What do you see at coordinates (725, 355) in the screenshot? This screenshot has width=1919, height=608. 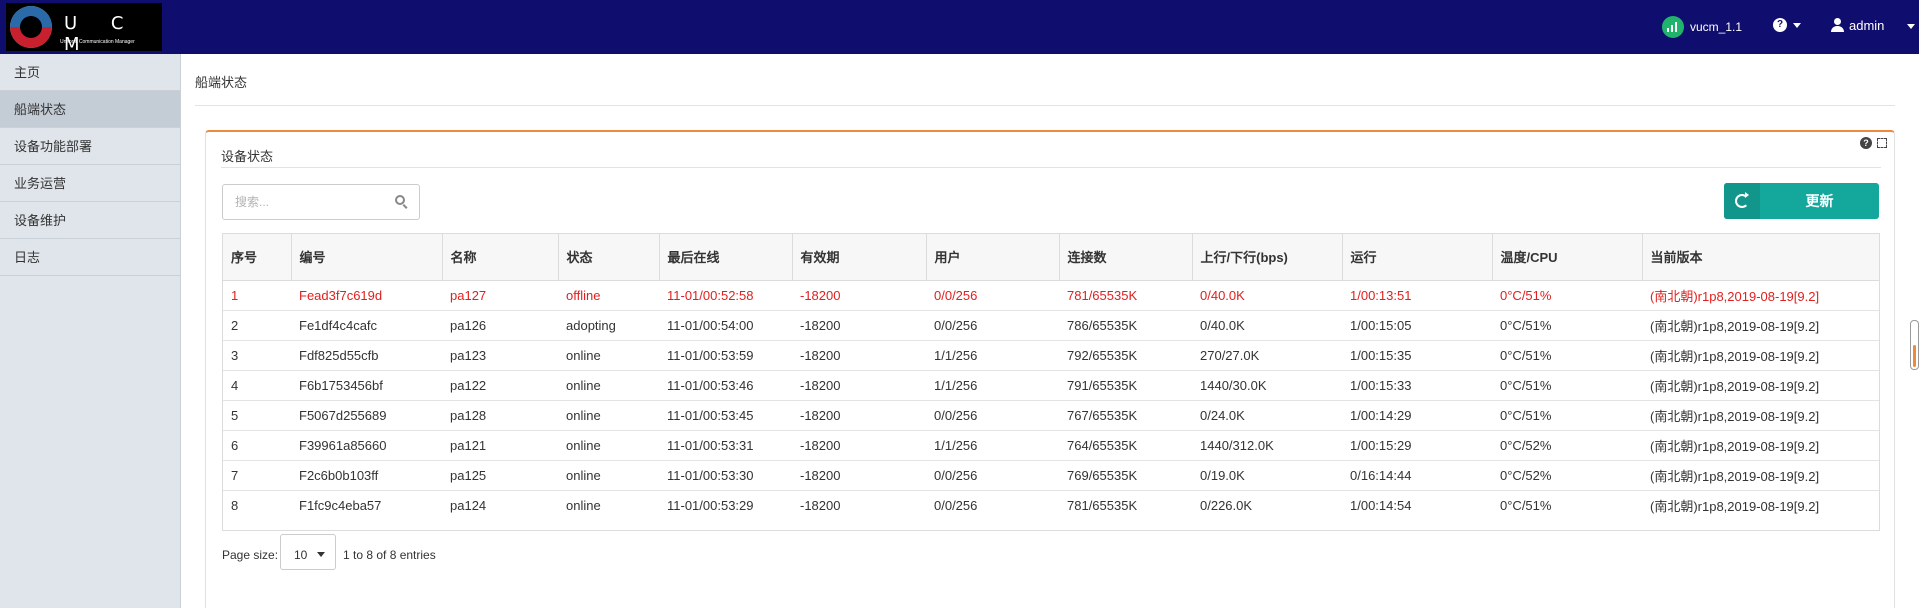 I see `table-cell: 11-01/00:53:59` at bounding box center [725, 355].